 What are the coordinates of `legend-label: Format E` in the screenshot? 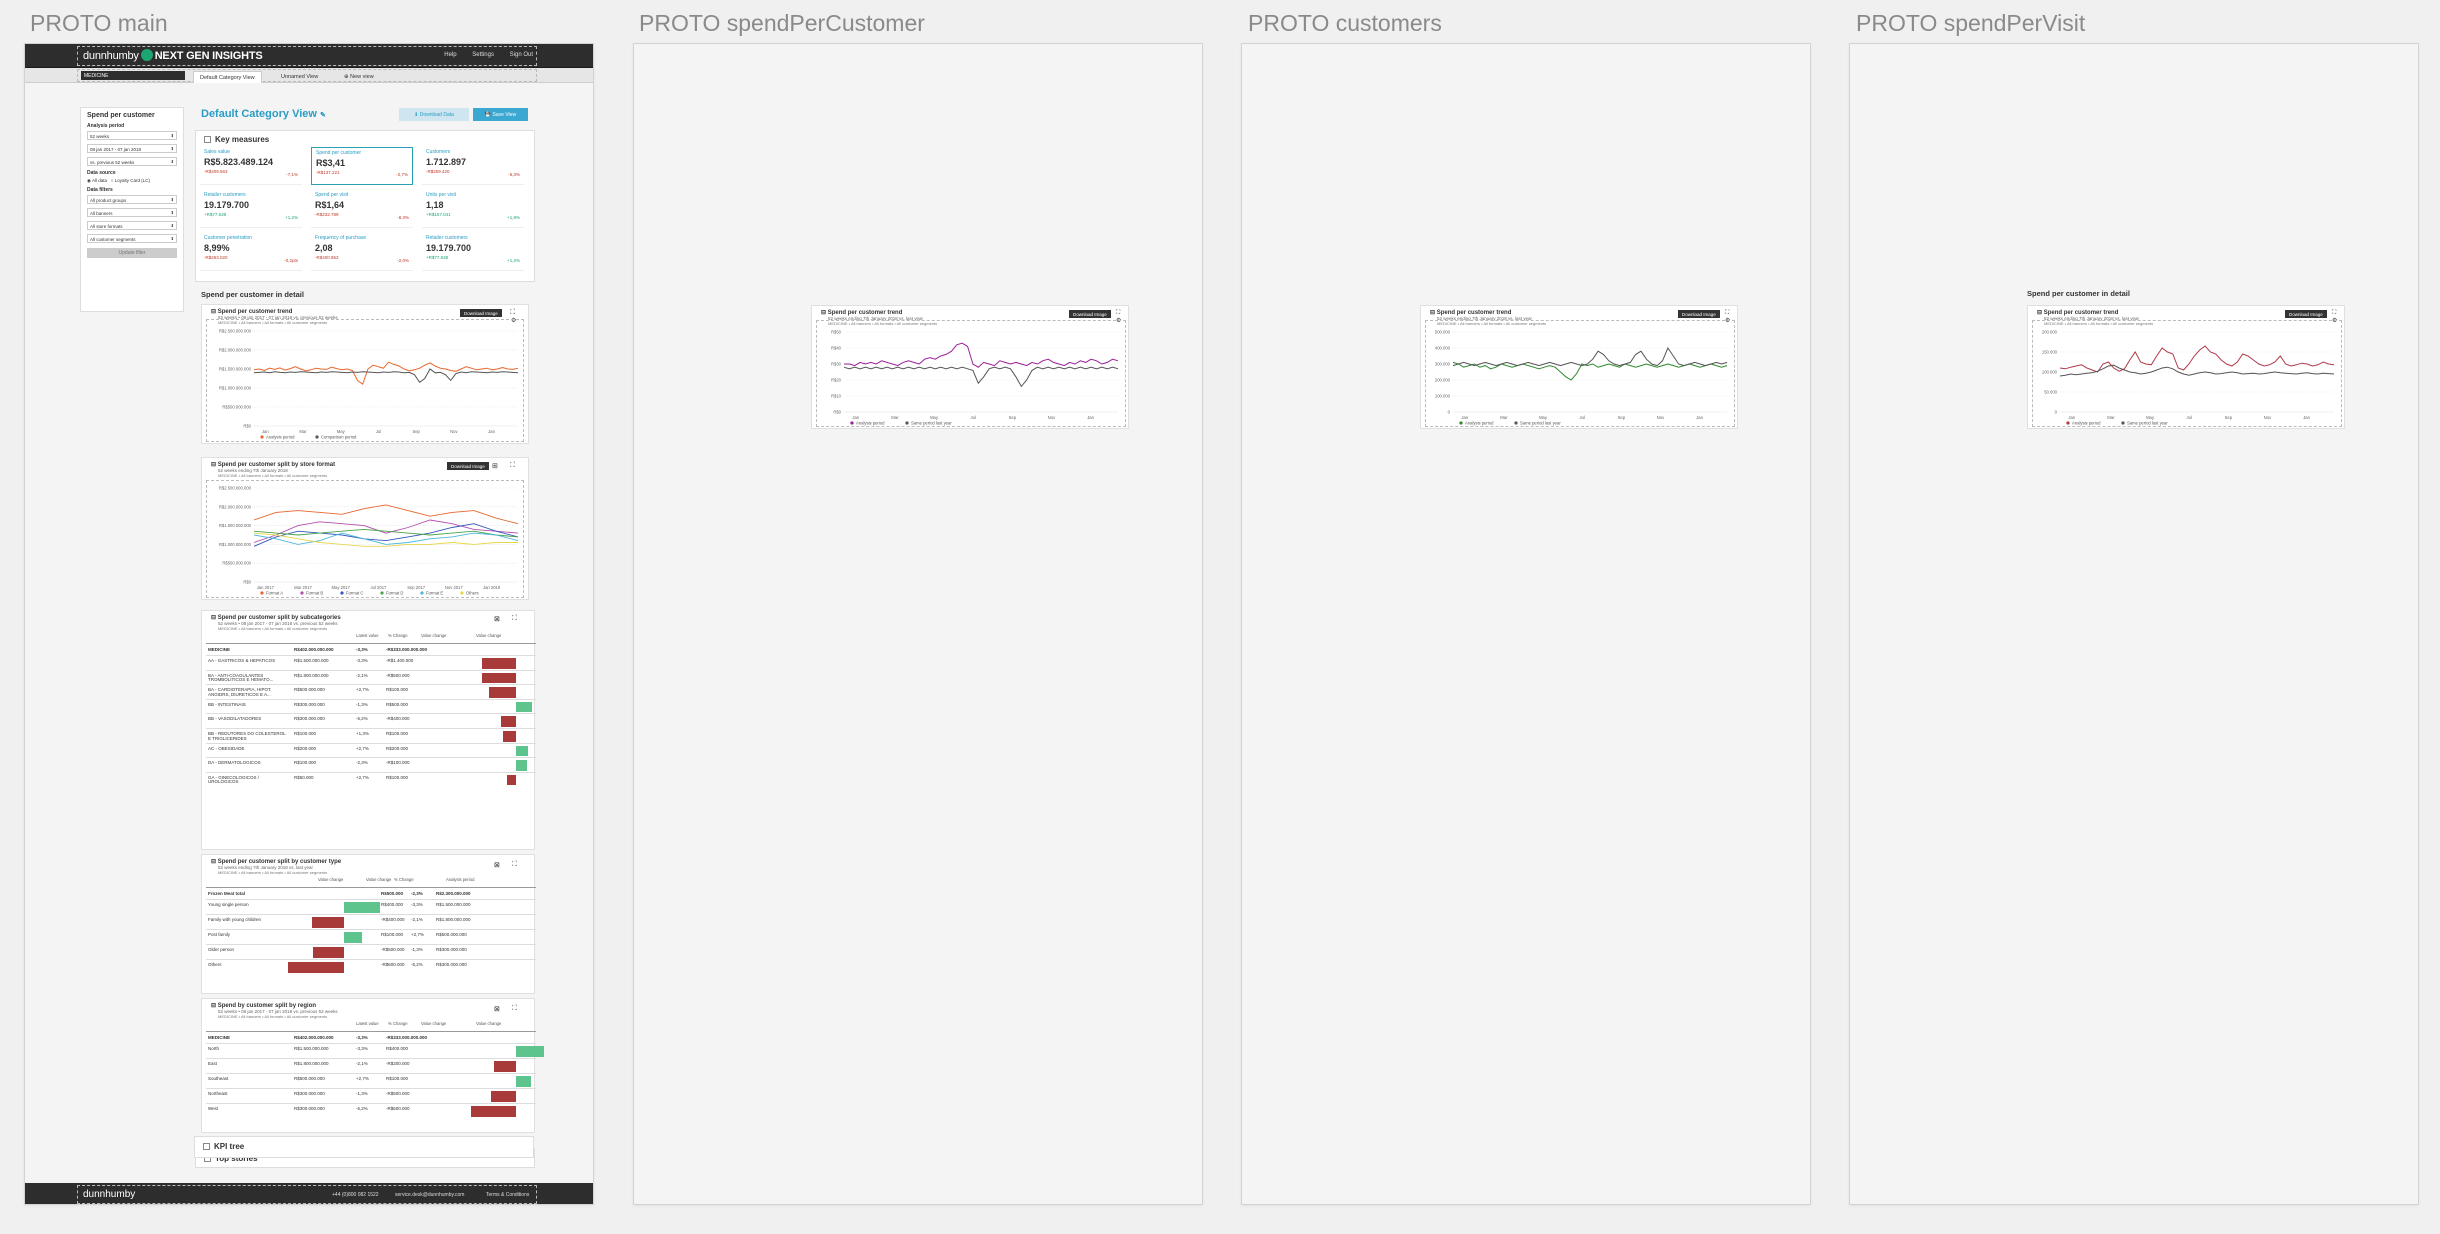 It's located at (434, 593).